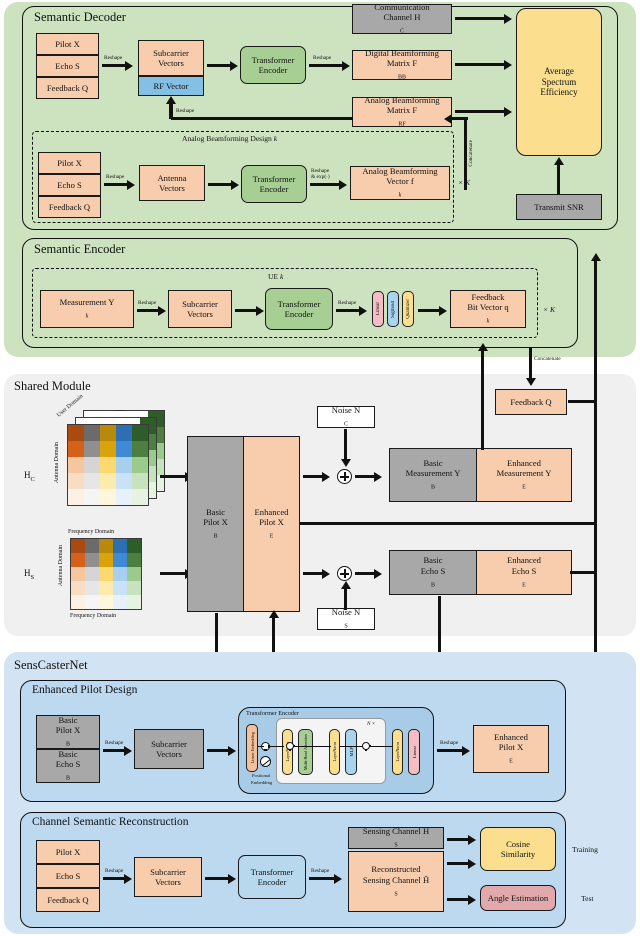 Image resolution: width=640 pixels, height=936 pixels. I want to click on epd-subcarrier-vectors: Subcarrier Vectors, so click(169, 749).